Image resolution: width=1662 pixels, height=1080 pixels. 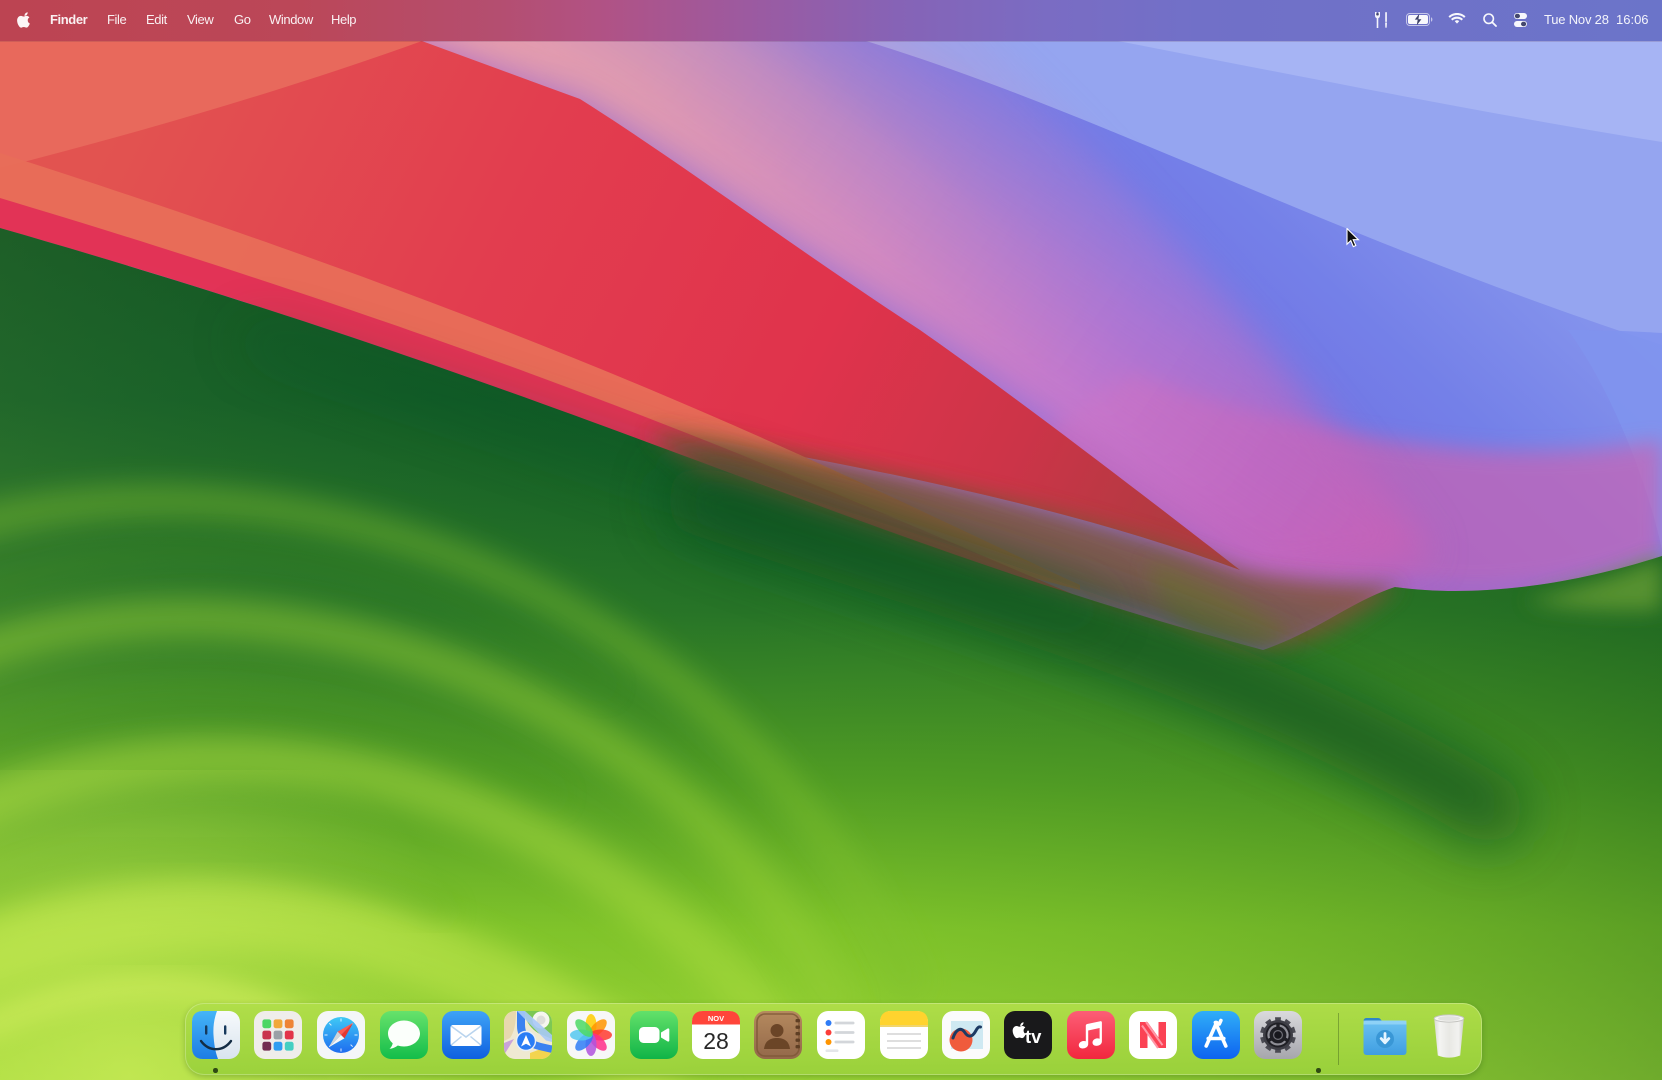 What do you see at coordinates (716, 1018) in the screenshot?
I see `svg-text: NOV` at bounding box center [716, 1018].